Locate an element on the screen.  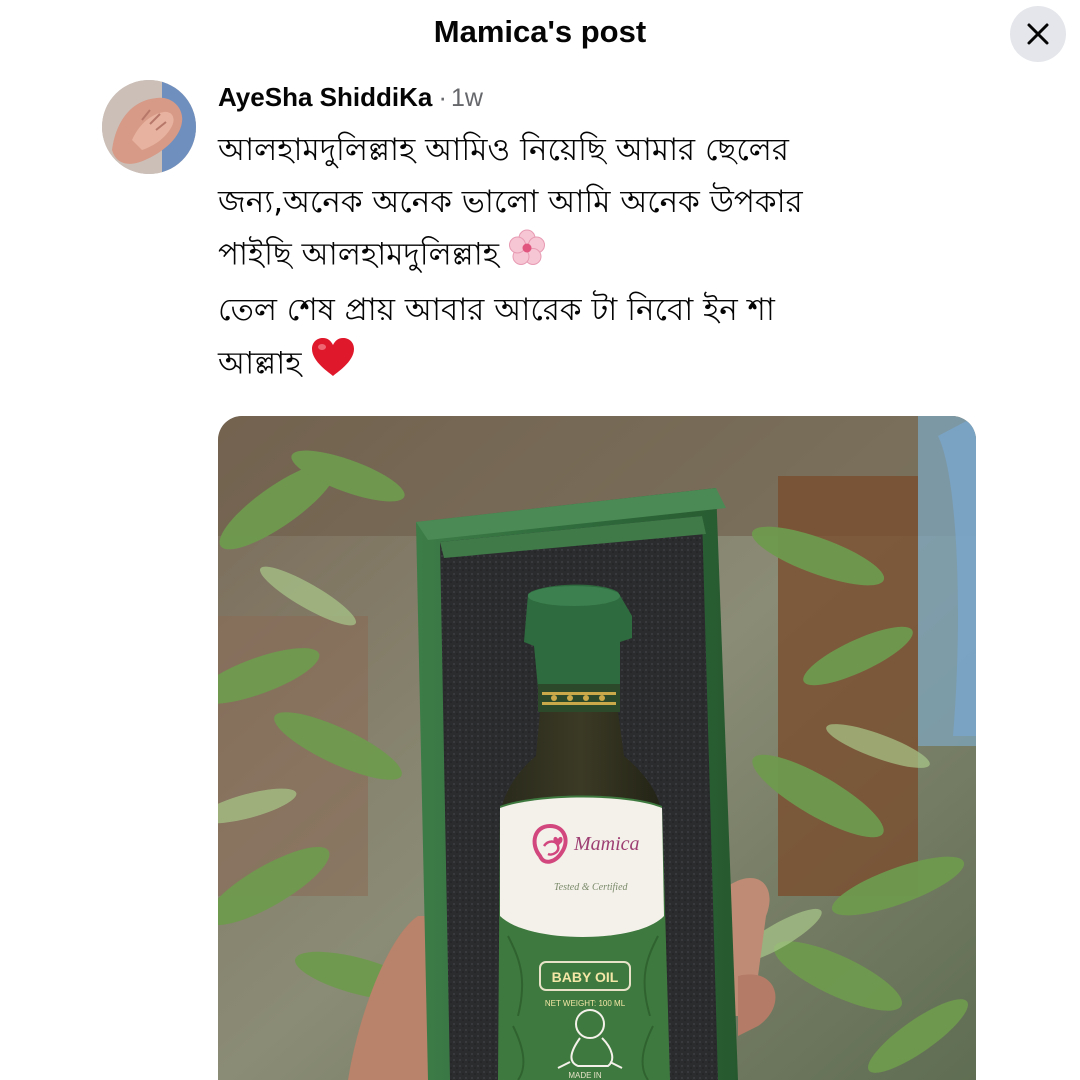
close-button is located at coordinates (1038, 34).